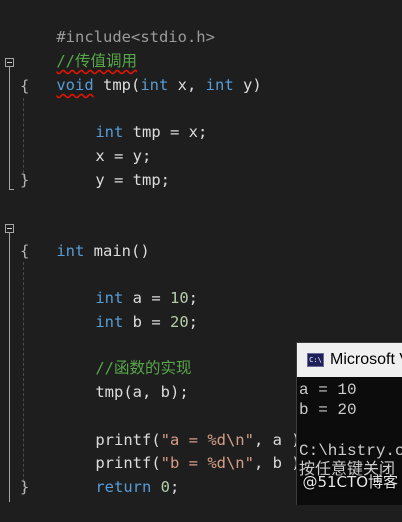 The height and width of the screenshot is (522, 402). I want to click on keyword-return: return, so click(123, 487).